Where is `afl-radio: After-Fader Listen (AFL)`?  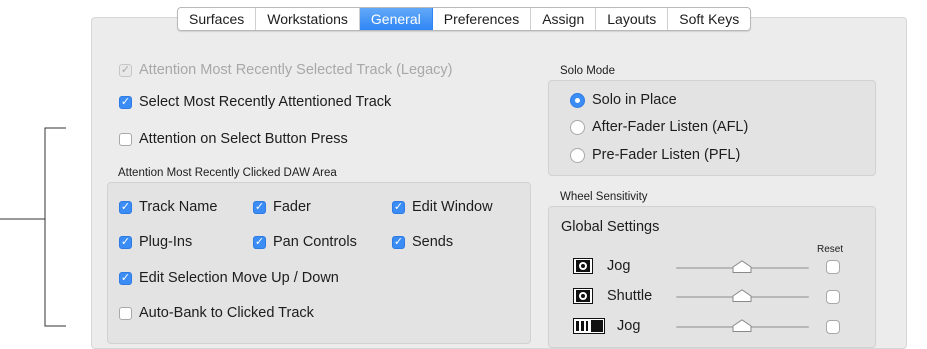 afl-radio: After-Fader Listen (AFL) is located at coordinates (659, 127).